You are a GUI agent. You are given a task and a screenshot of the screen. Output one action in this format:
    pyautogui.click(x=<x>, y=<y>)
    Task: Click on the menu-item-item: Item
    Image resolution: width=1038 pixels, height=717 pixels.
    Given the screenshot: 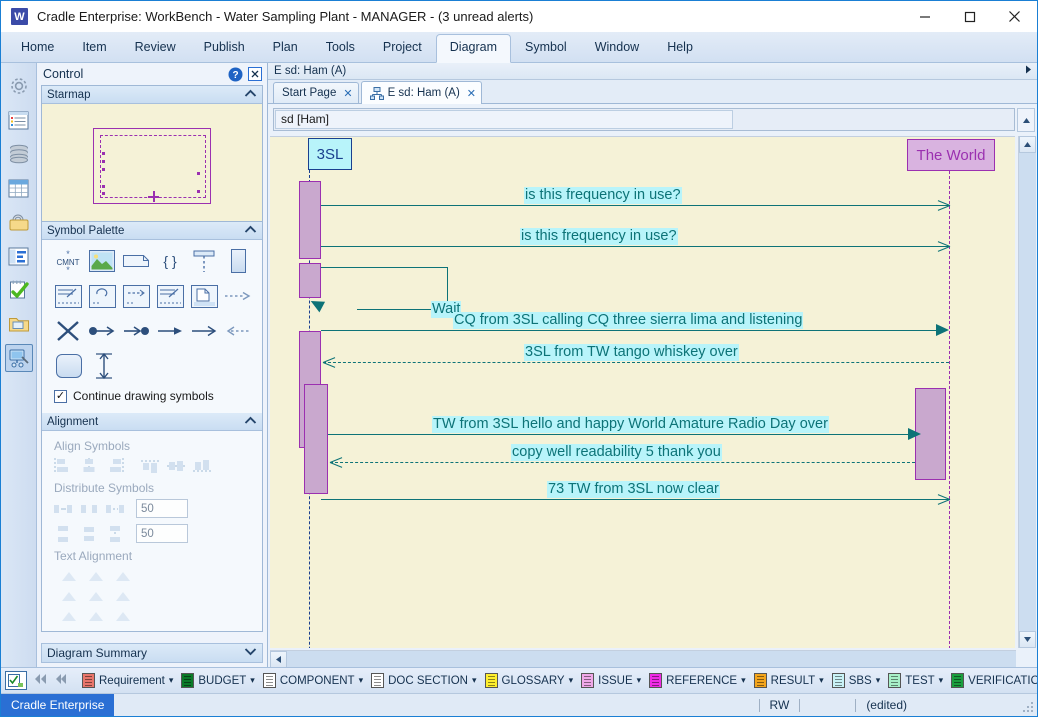 What is the action you would take?
    pyautogui.click(x=94, y=48)
    